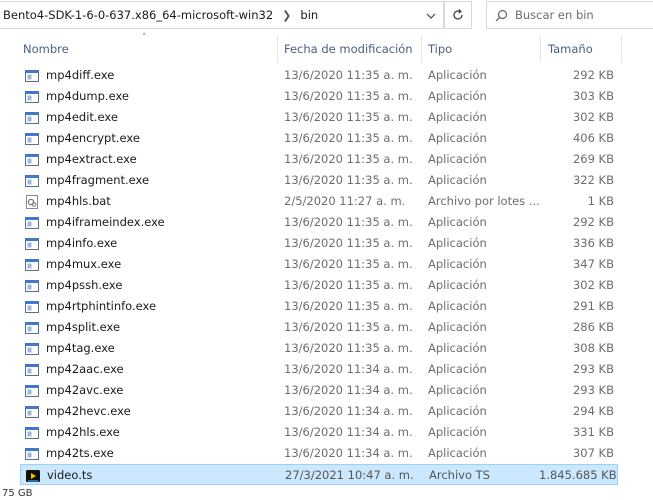  Describe the element at coordinates (149, 96) in the screenshot. I see `file-name-cell: mp4dump.exe` at that location.